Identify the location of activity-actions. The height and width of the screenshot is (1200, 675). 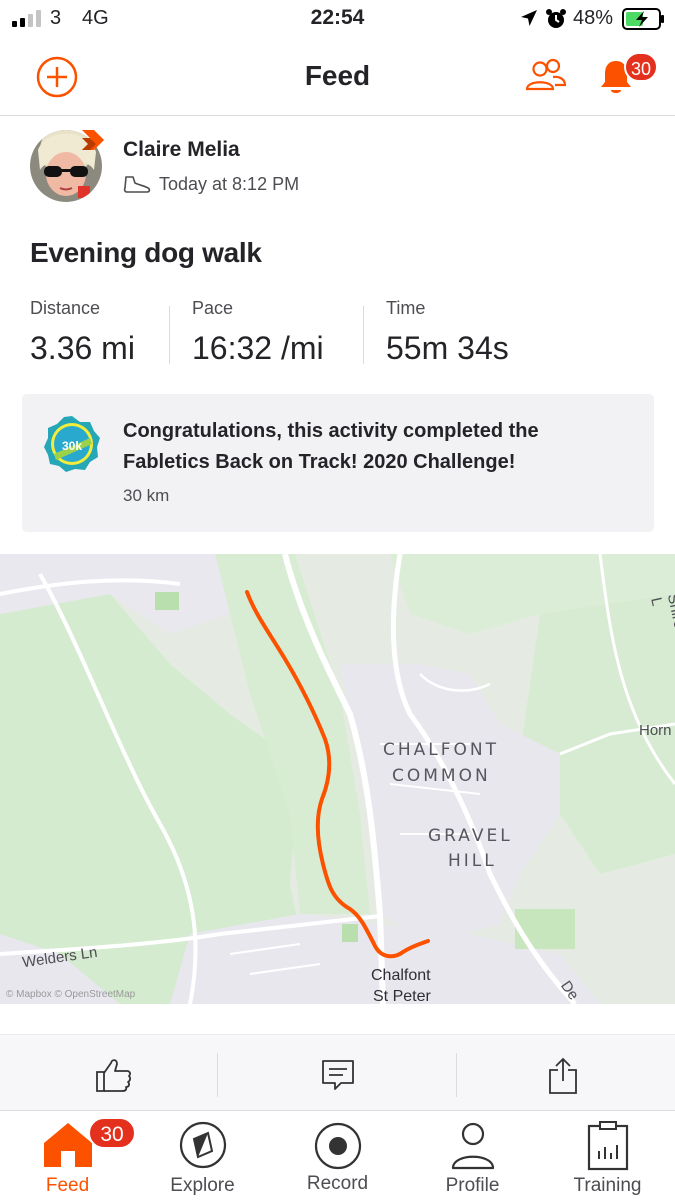
(337, 1072).